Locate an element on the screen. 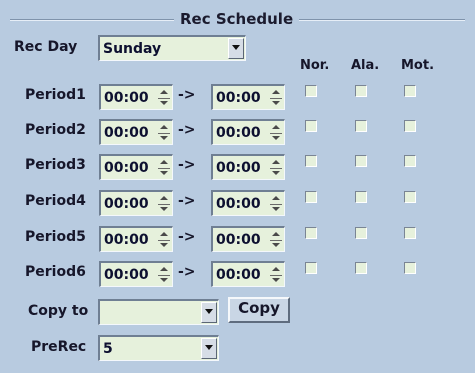 This screenshot has height=373, width=475. group-title: Rec Schedule is located at coordinates (237, 19).